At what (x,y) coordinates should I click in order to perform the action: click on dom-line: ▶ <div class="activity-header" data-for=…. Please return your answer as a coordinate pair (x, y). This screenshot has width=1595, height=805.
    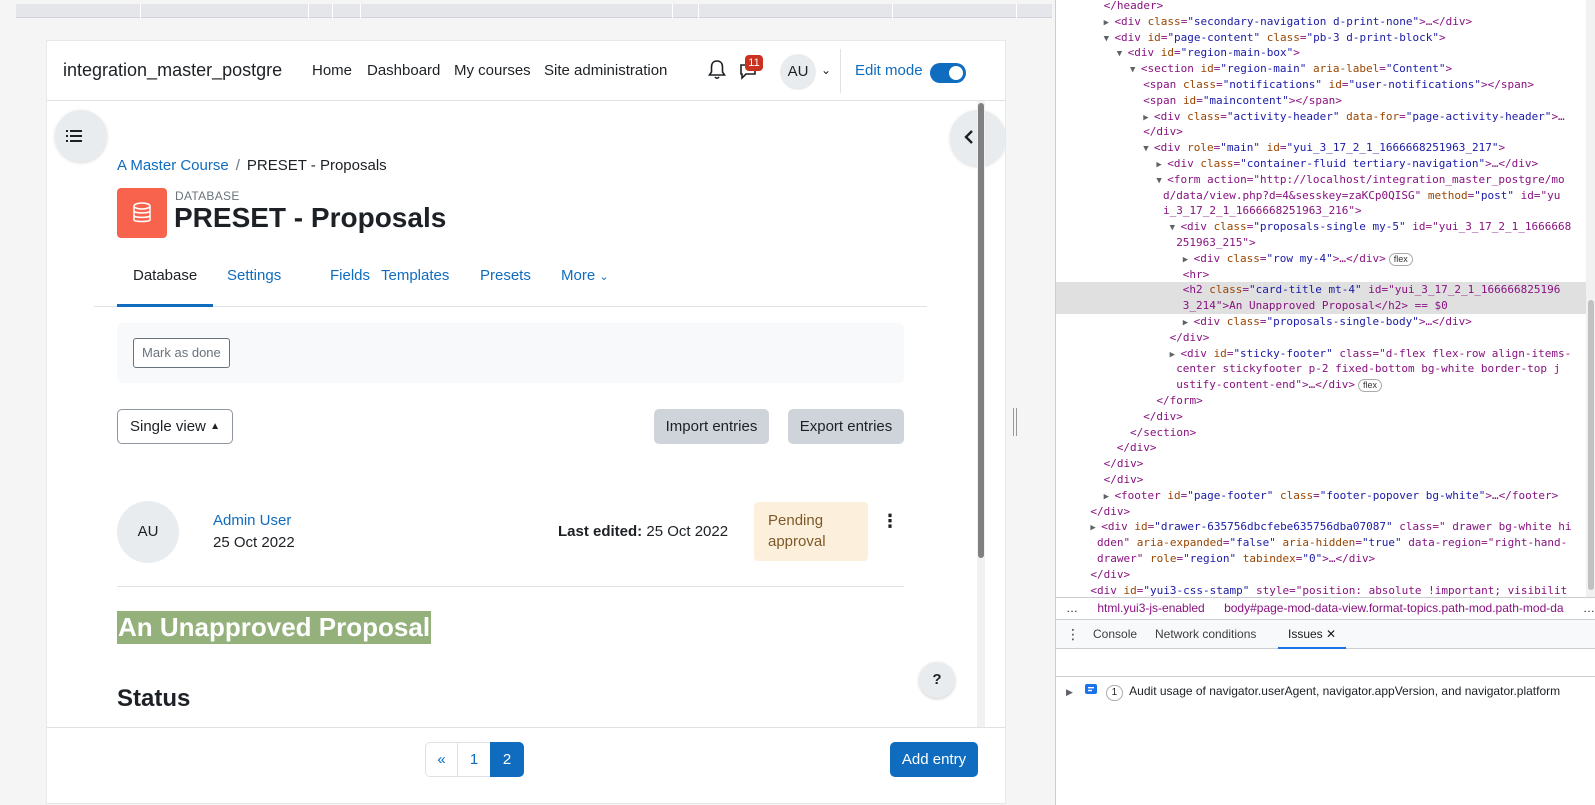
    Looking at the image, I should click on (1321, 117).